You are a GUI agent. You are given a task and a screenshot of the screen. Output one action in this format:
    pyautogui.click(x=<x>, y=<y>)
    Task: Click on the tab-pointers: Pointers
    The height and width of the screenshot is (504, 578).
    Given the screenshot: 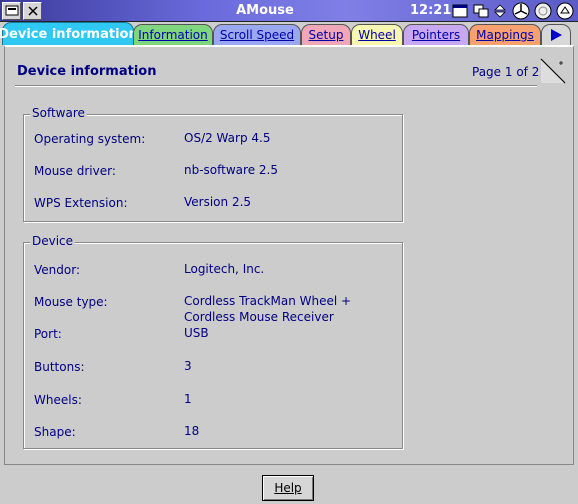 What is the action you would take?
    pyautogui.click(x=436, y=34)
    